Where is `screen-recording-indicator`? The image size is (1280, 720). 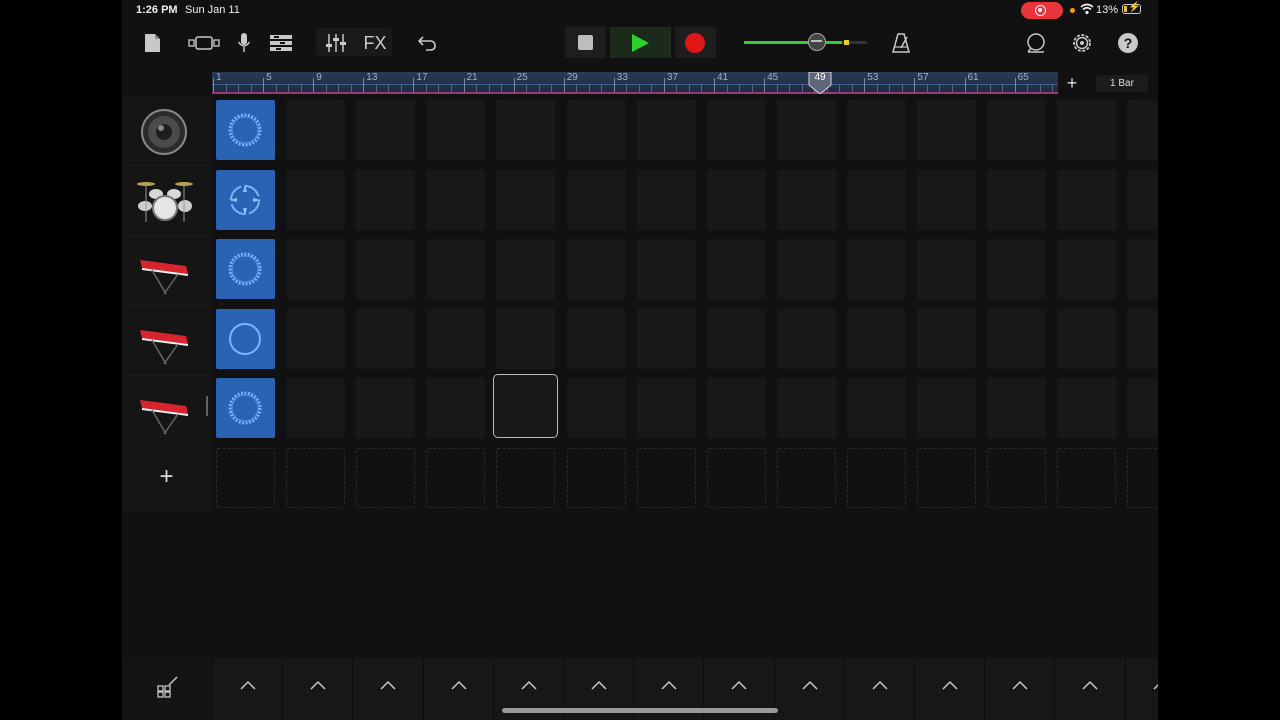 screen-recording-indicator is located at coordinates (1042, 10).